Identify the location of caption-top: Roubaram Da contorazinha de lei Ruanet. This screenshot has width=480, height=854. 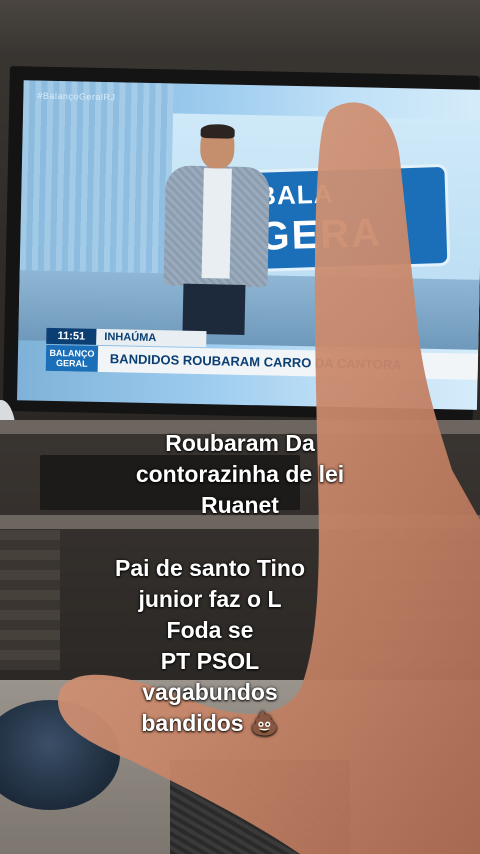
(240, 474).